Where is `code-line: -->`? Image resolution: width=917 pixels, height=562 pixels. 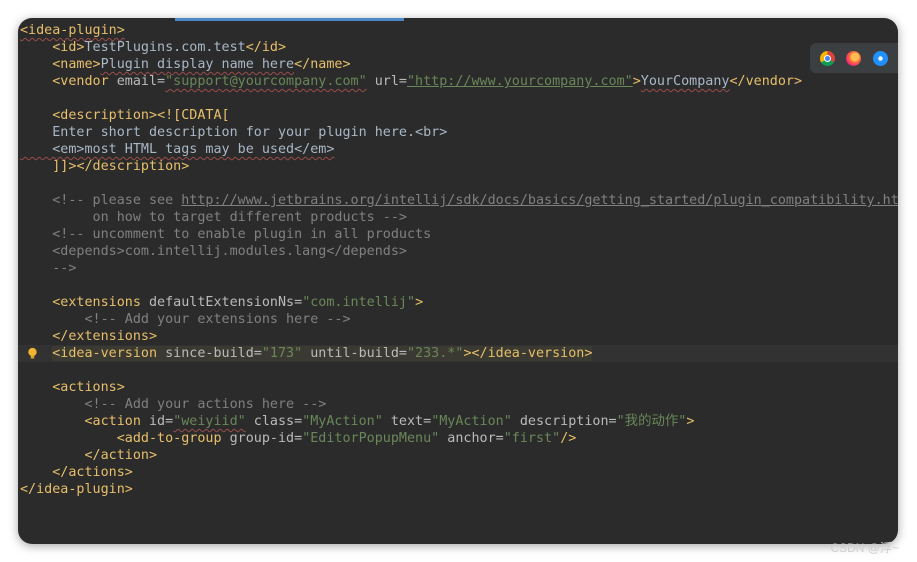 code-line: --> is located at coordinates (458, 268).